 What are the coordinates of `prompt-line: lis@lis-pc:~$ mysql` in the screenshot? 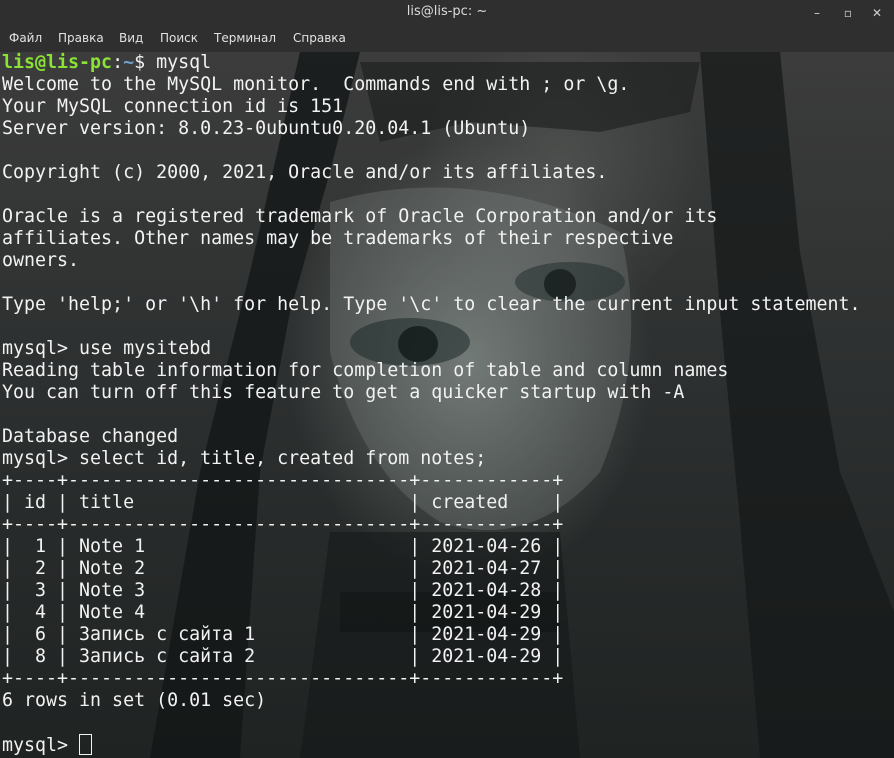 It's located at (431, 63).